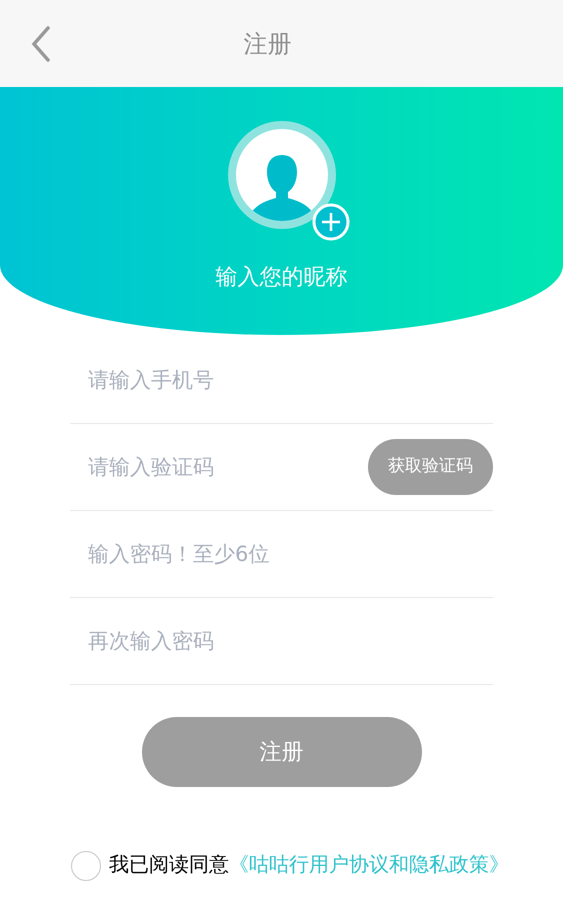 This screenshot has height=911, width=563. What do you see at coordinates (281, 554) in the screenshot?
I see `input-field: 输入密码！至少6位` at bounding box center [281, 554].